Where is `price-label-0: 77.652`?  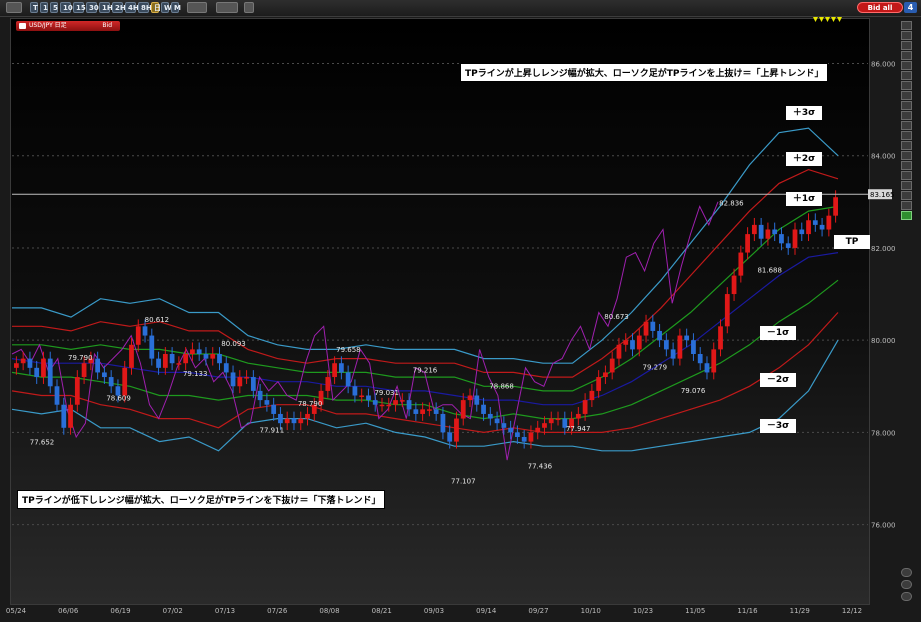
price-label-0: 77.652 is located at coordinates (42, 442).